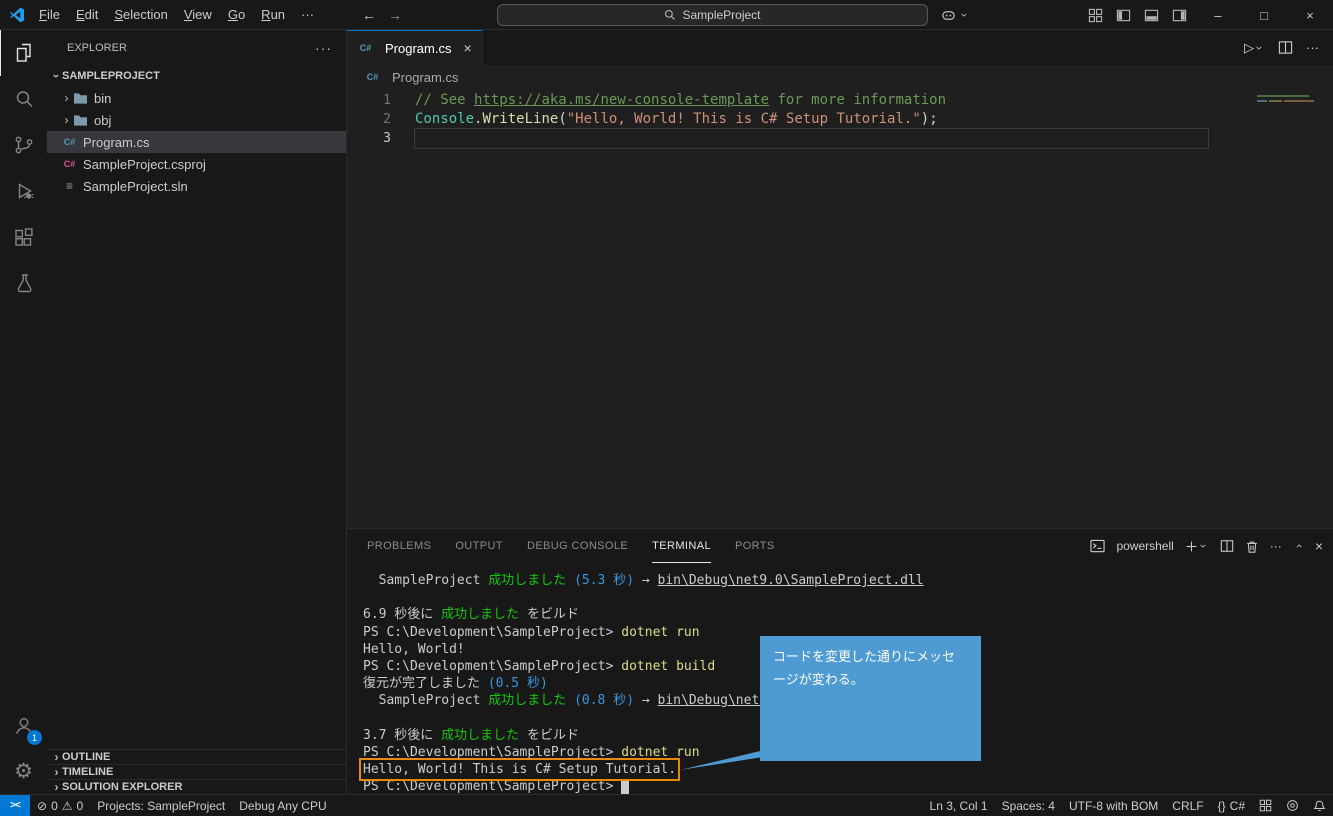  Describe the element at coordinates (307, 14) in the screenshot. I see `menu-overflow: ···` at that location.